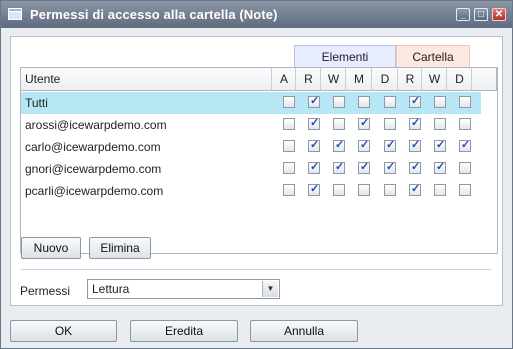 This screenshot has height=349, width=513. I want to click on table-row: arossi@icewarpdemo.com ✓ ✓ ✓, so click(251, 125).